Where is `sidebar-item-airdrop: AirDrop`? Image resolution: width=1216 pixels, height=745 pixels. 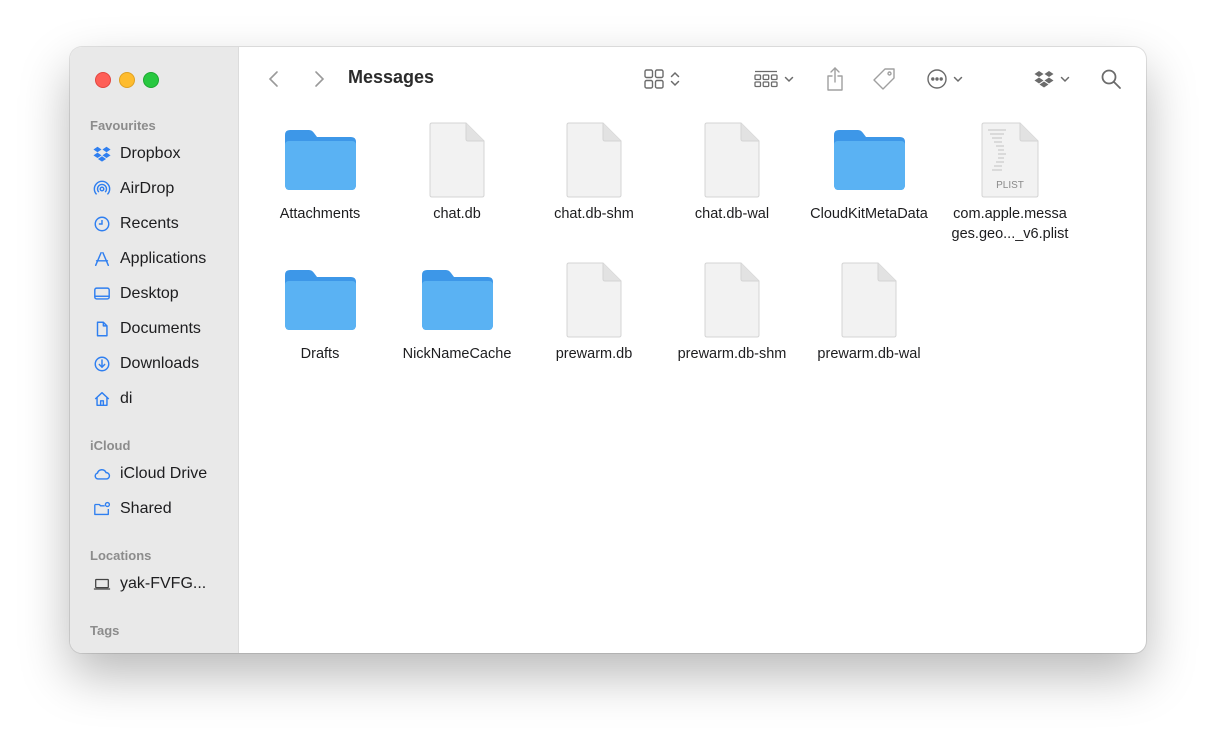
sidebar-item-airdrop: AirDrop is located at coordinates (157, 189).